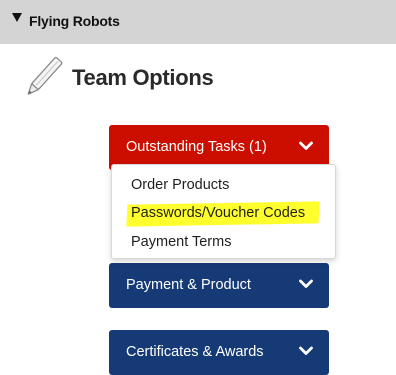  I want to click on dropdown-label: Payment & Product, so click(188, 285).